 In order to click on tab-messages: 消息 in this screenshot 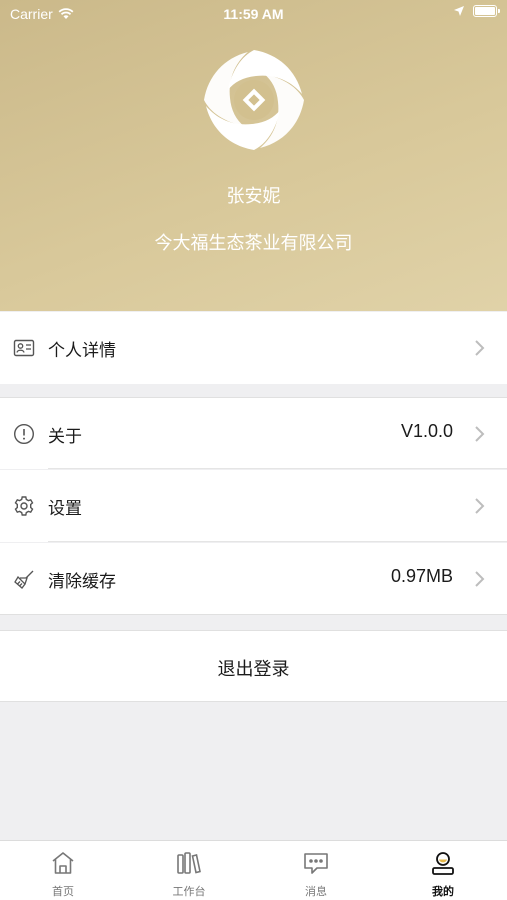, I will do `click(316, 870)`.